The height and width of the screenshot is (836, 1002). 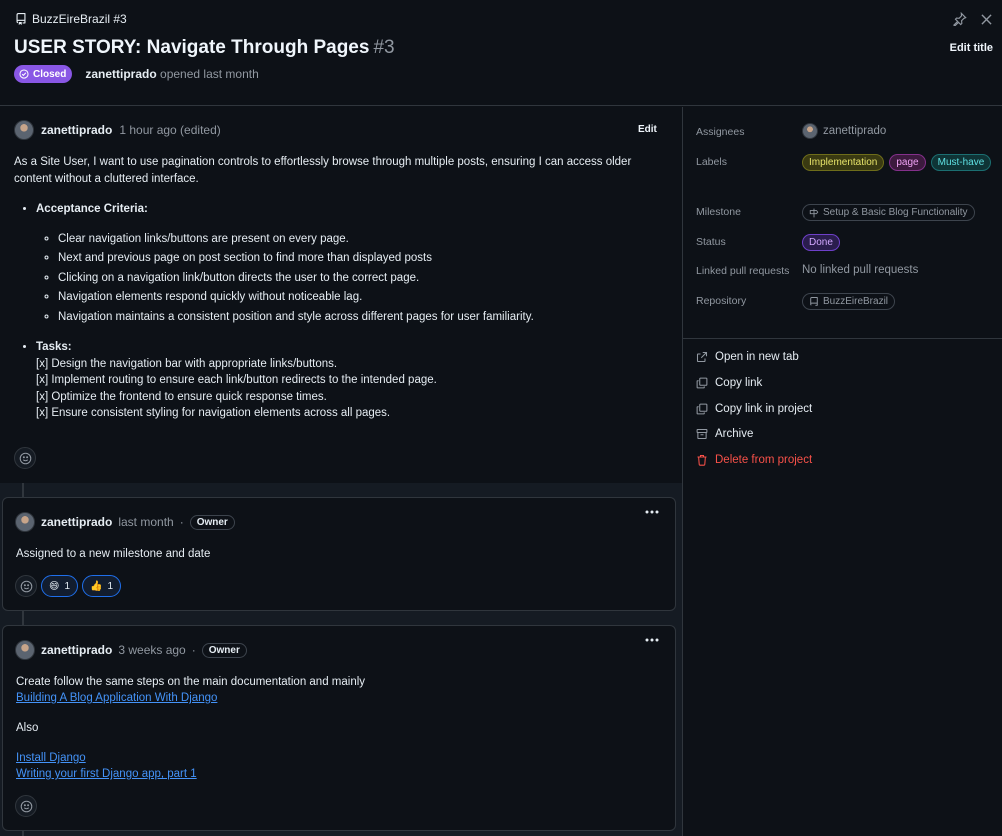 I want to click on archive-label: Archive, so click(x=734, y=434).